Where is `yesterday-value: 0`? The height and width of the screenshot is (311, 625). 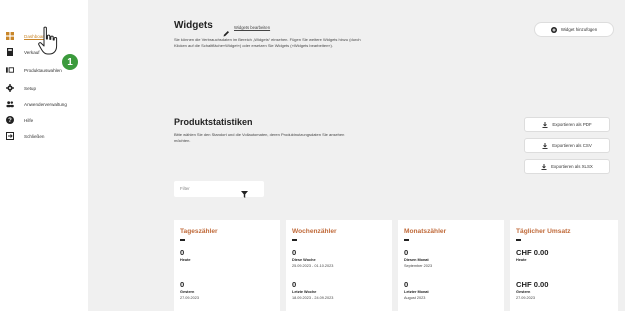
yesterday-value: 0 is located at coordinates (182, 284).